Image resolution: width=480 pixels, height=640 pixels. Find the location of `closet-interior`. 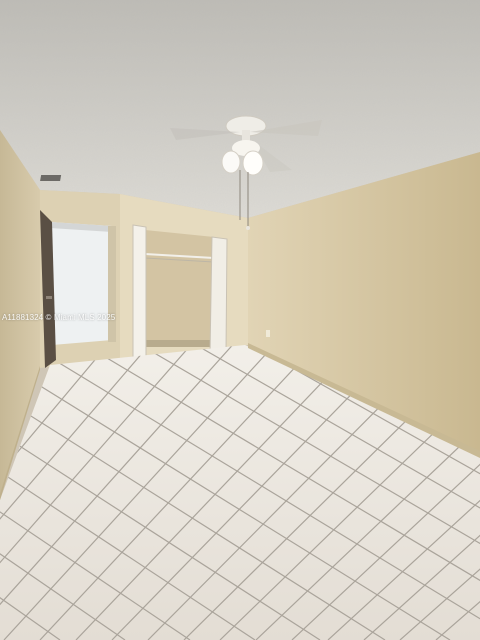

closet-interior is located at coordinates (179, 287).